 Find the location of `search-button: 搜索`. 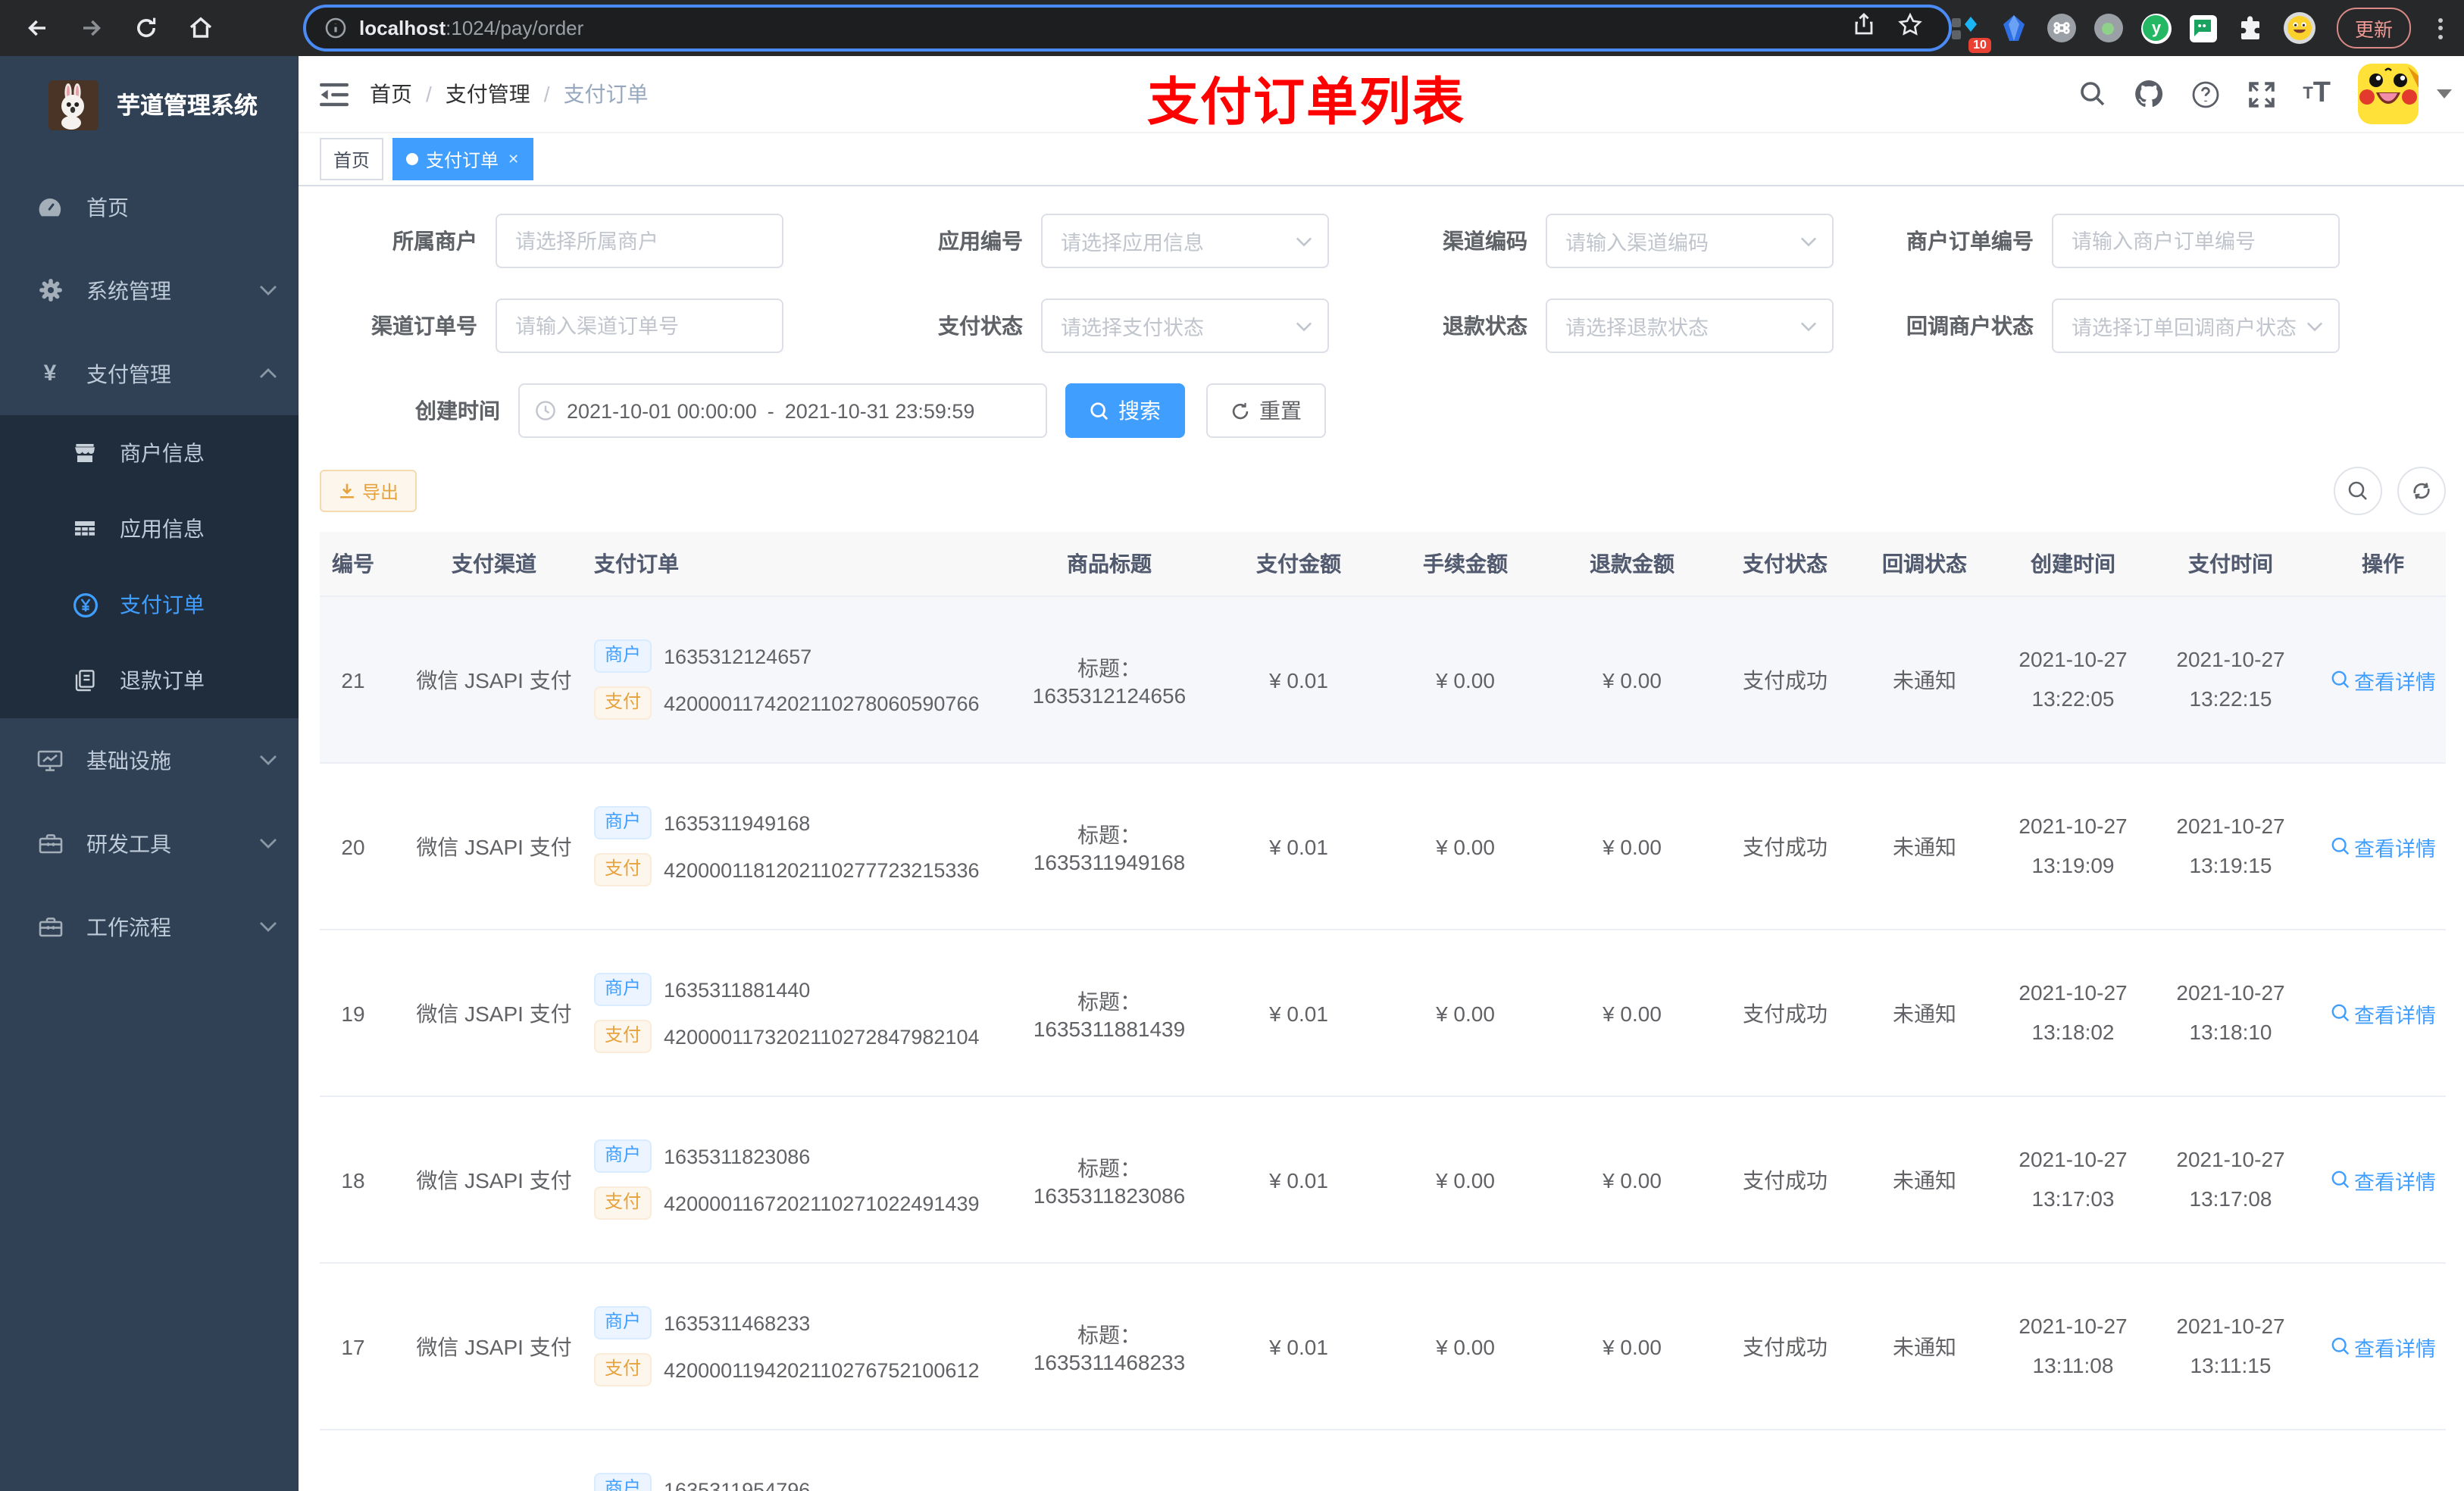

search-button: 搜索 is located at coordinates (1125, 410).